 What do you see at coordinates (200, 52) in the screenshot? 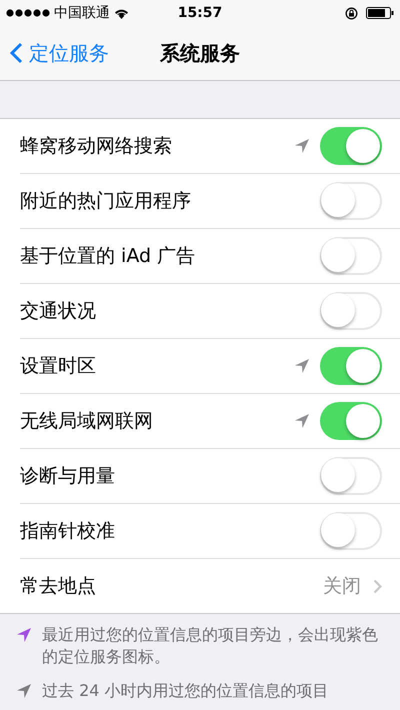
I see `screen-title: 系统服务` at bounding box center [200, 52].